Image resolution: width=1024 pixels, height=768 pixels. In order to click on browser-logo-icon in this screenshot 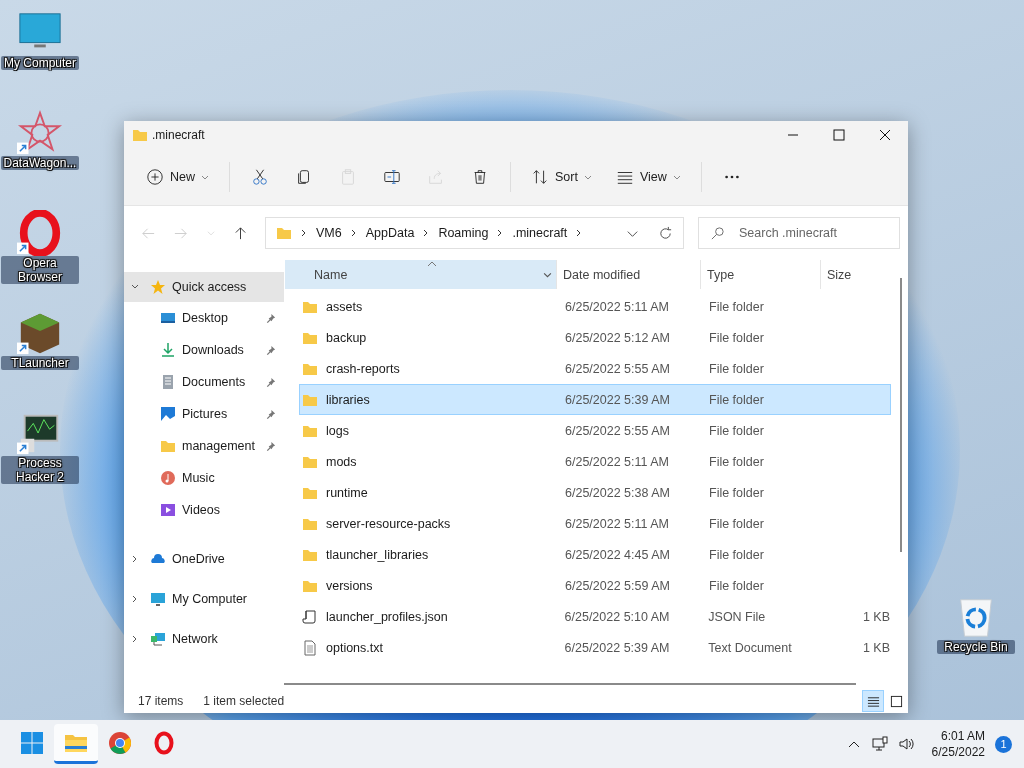, I will do `click(120, 742)`.